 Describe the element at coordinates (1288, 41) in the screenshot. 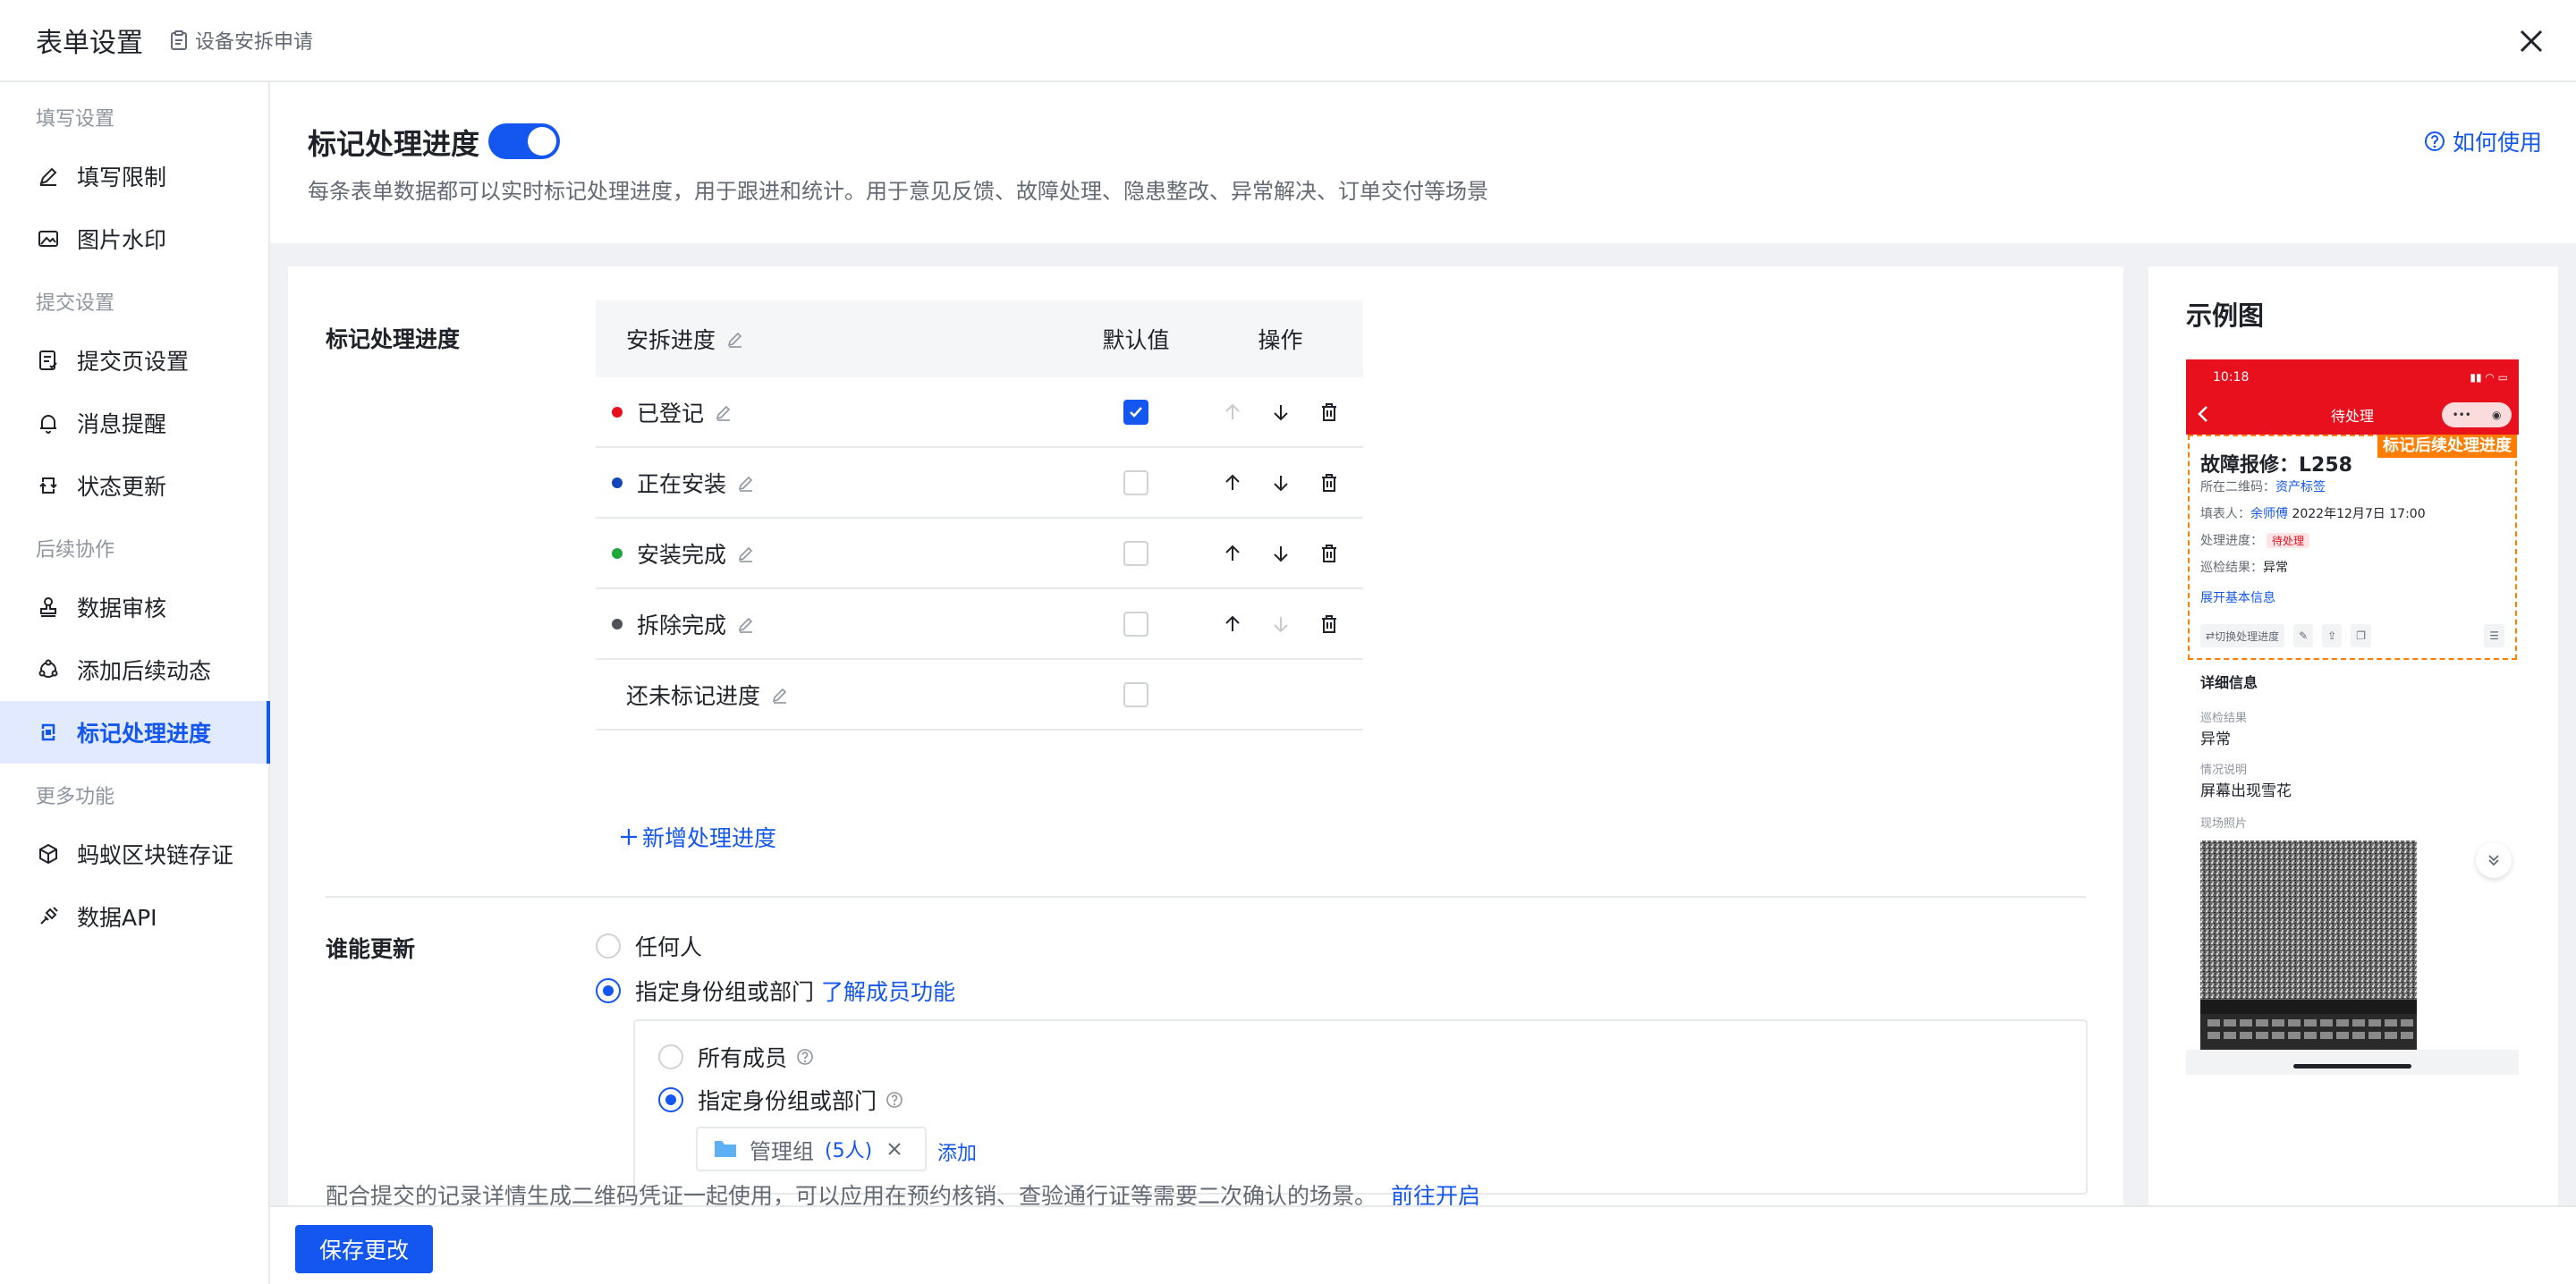

I see `top-bar: 表单设置 设备安拆申请` at that location.